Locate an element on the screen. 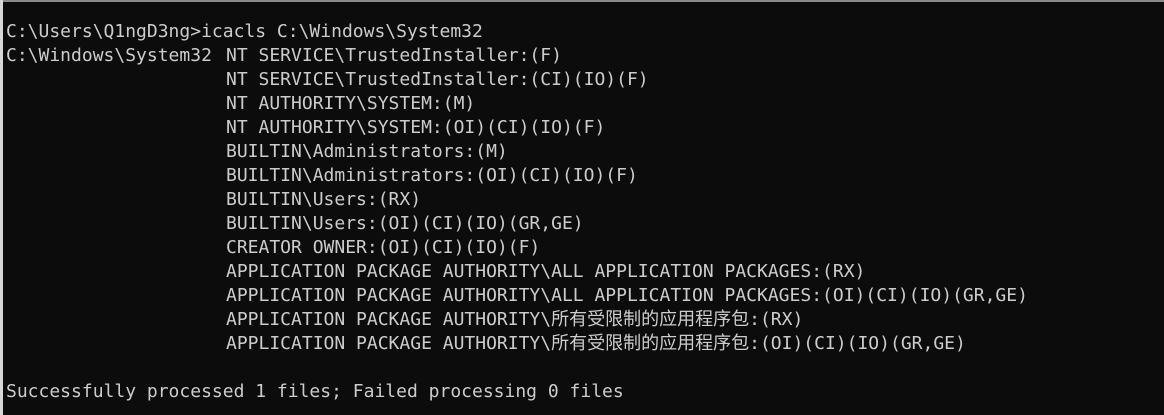 This screenshot has width=1164, height=415. acl-entry: NT AUTHORITY\SYSTEM:(M) is located at coordinates (351, 103).